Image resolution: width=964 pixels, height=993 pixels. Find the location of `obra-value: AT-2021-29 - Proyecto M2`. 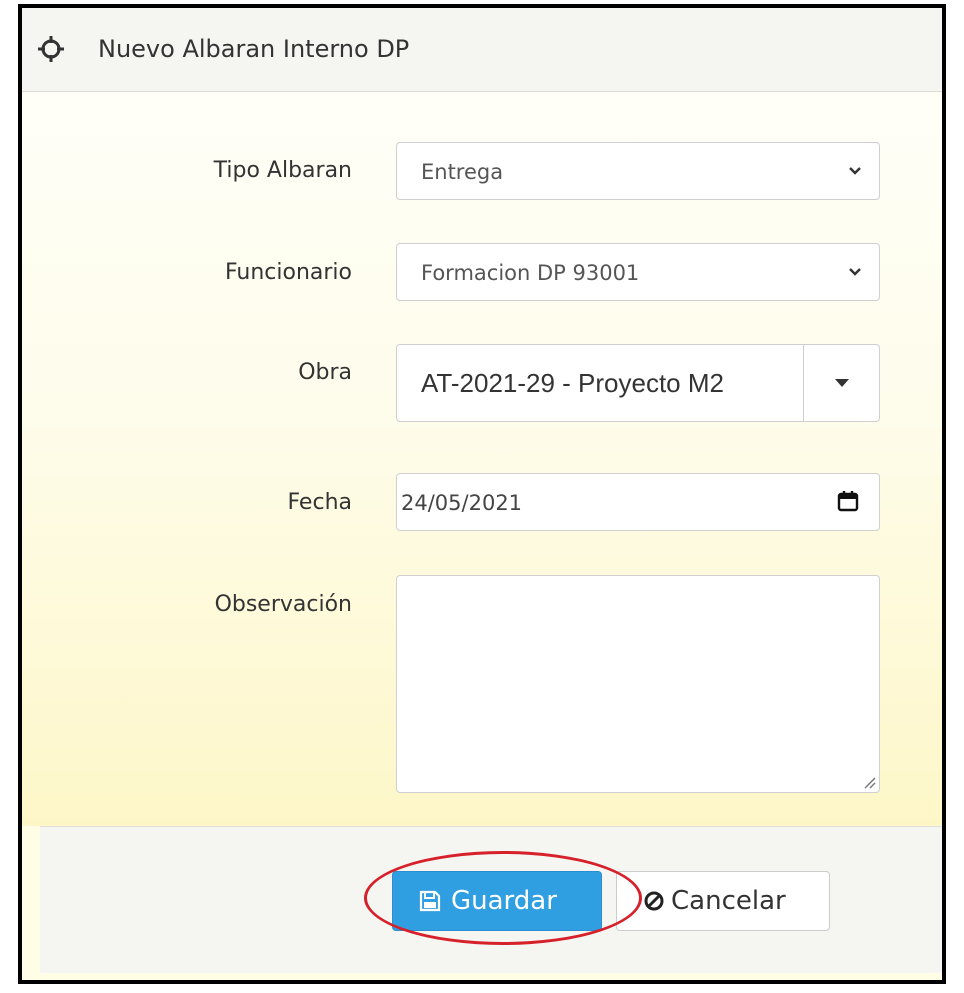

obra-value: AT-2021-29 - Proyecto M2 is located at coordinates (572, 383).